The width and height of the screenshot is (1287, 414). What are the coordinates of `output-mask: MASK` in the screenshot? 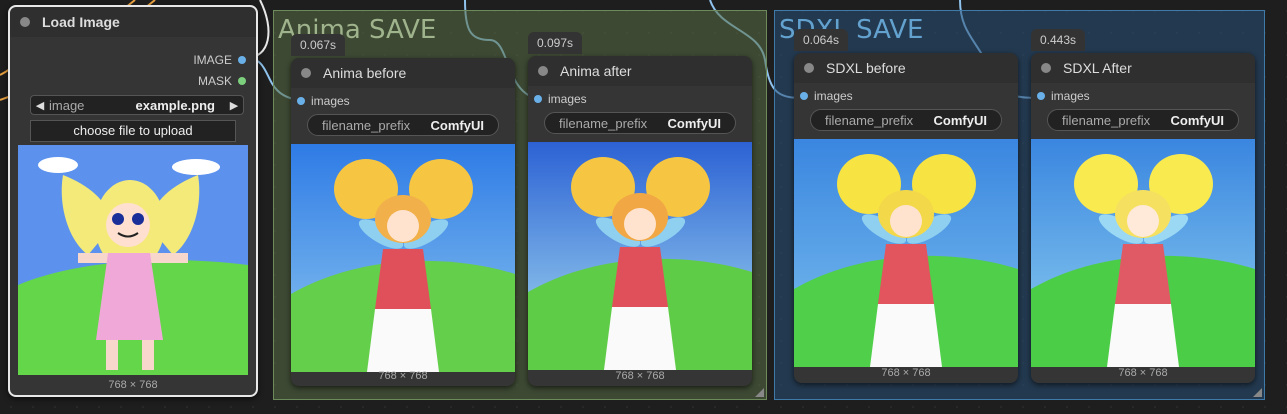 It's located at (222, 81).